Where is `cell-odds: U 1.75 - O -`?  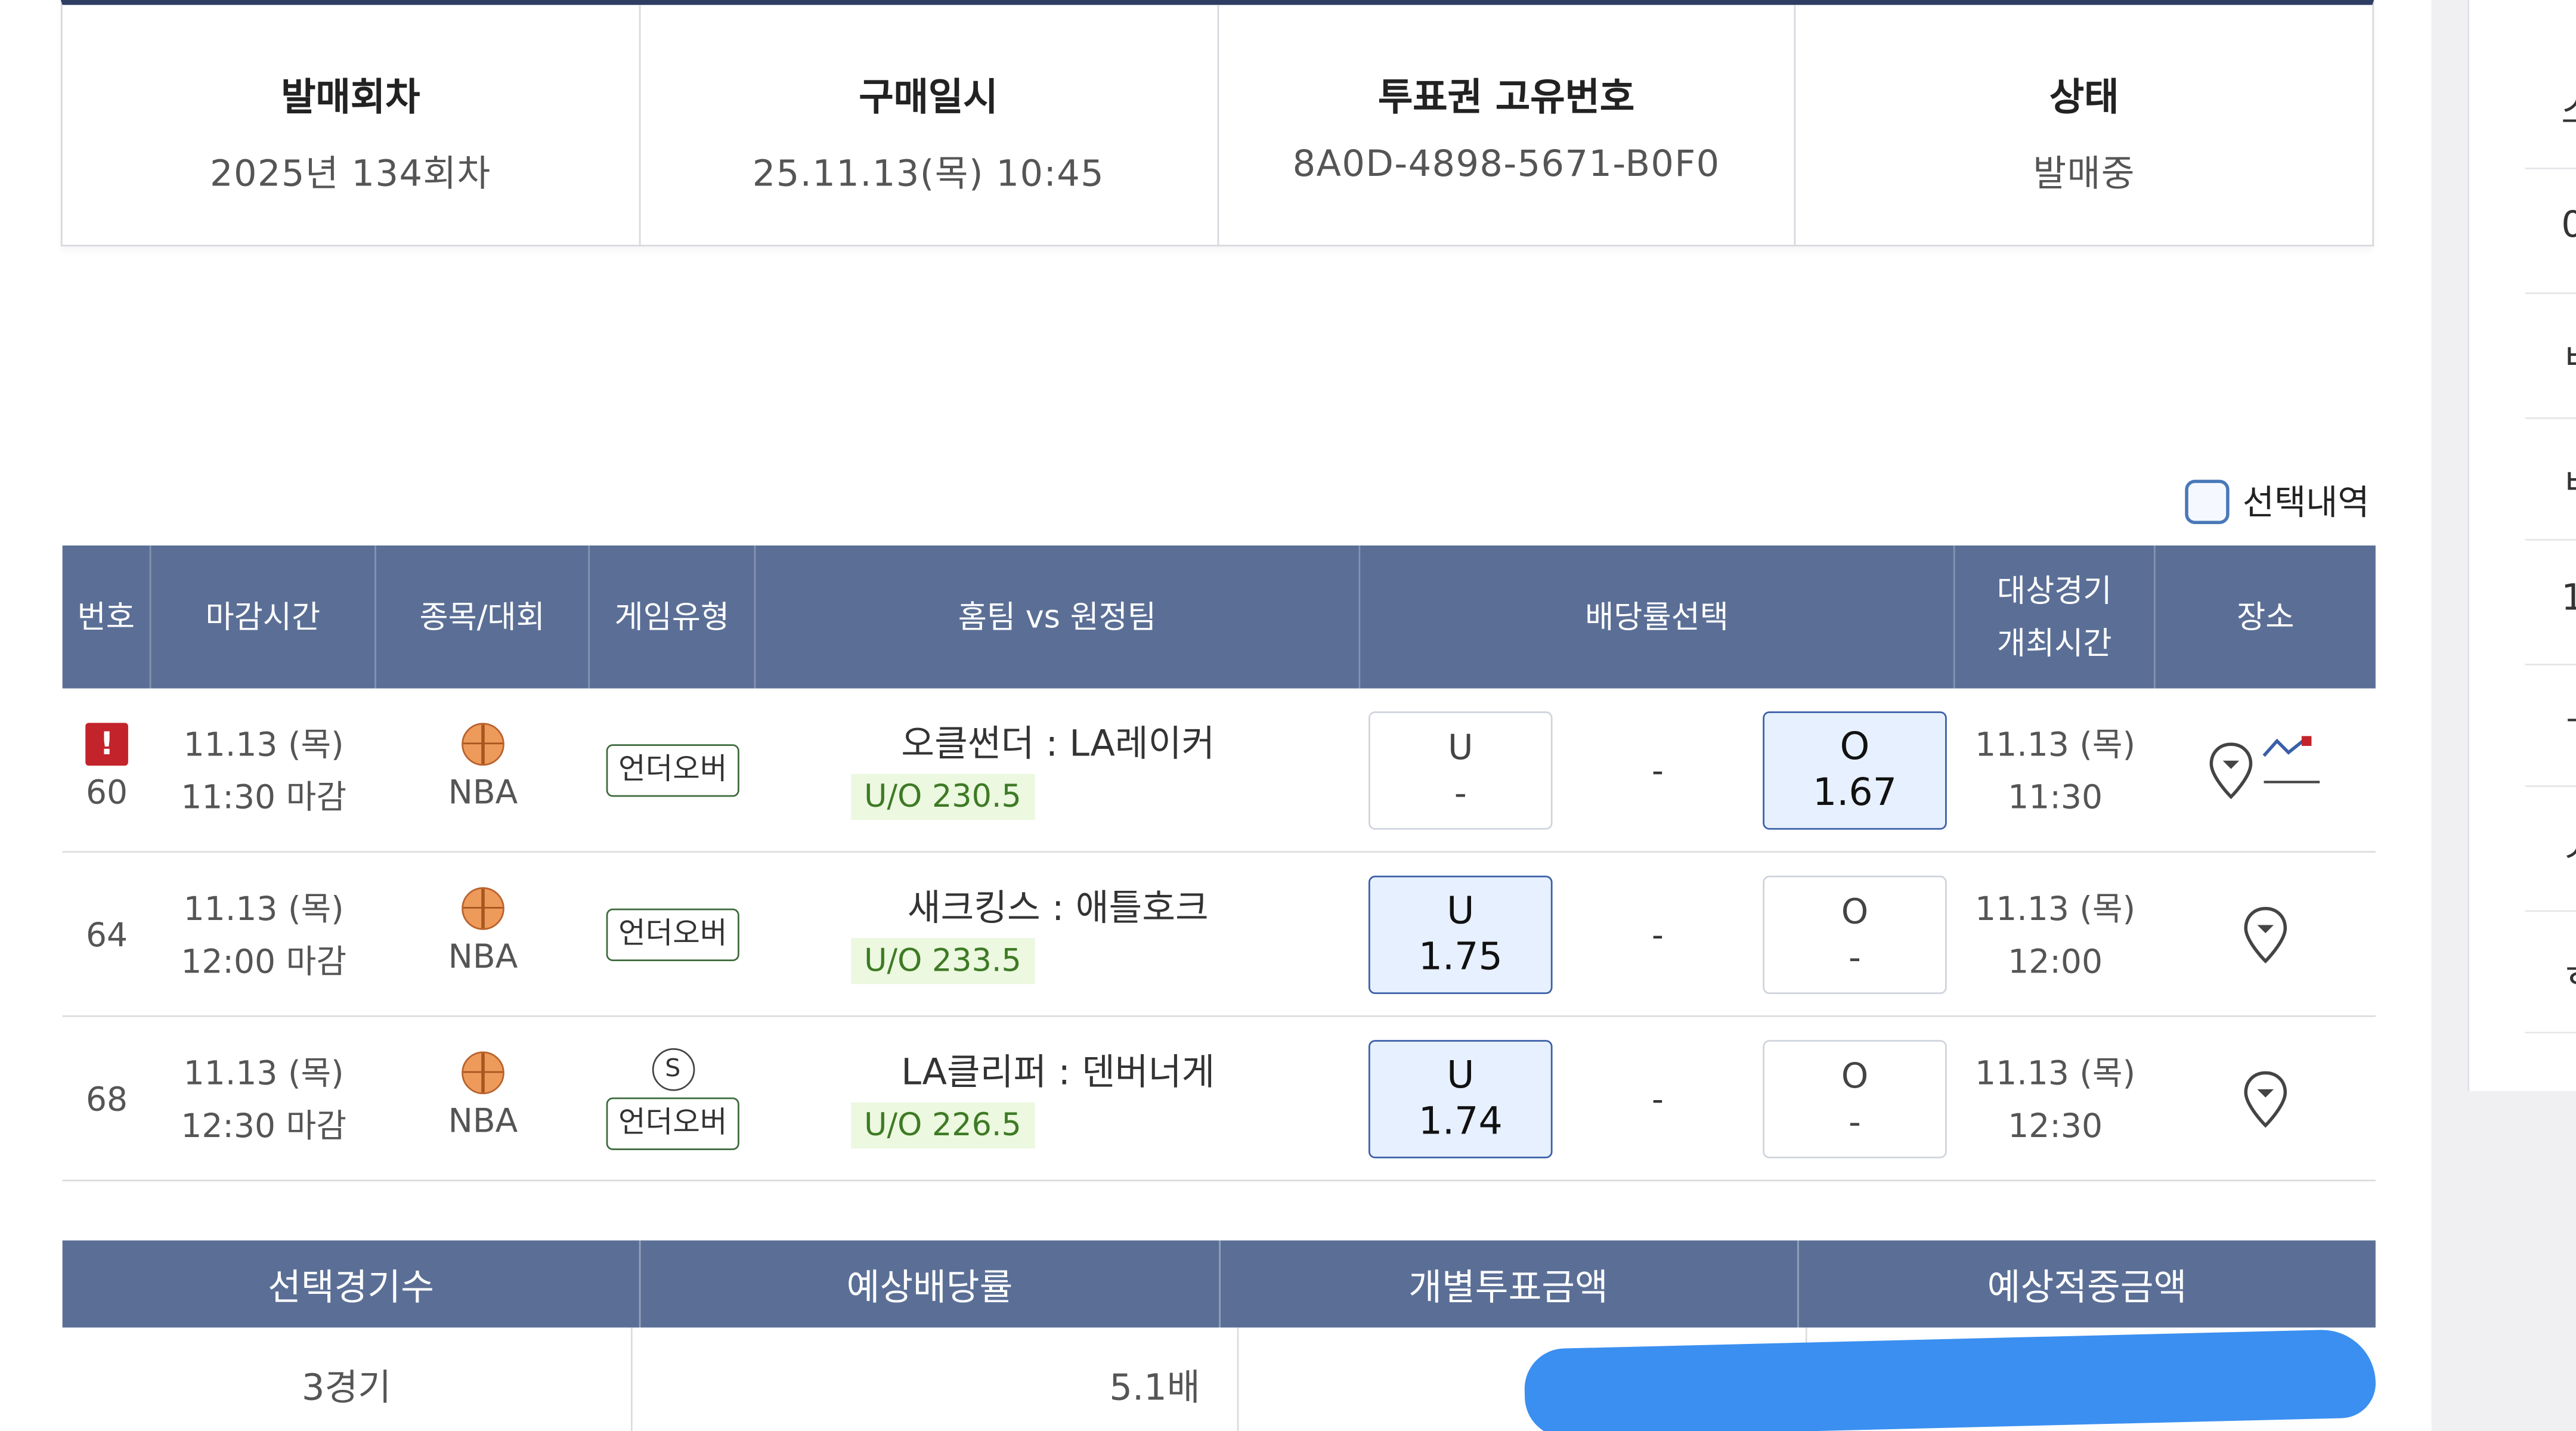 cell-odds: U 1.75 - O - is located at coordinates (1658, 934).